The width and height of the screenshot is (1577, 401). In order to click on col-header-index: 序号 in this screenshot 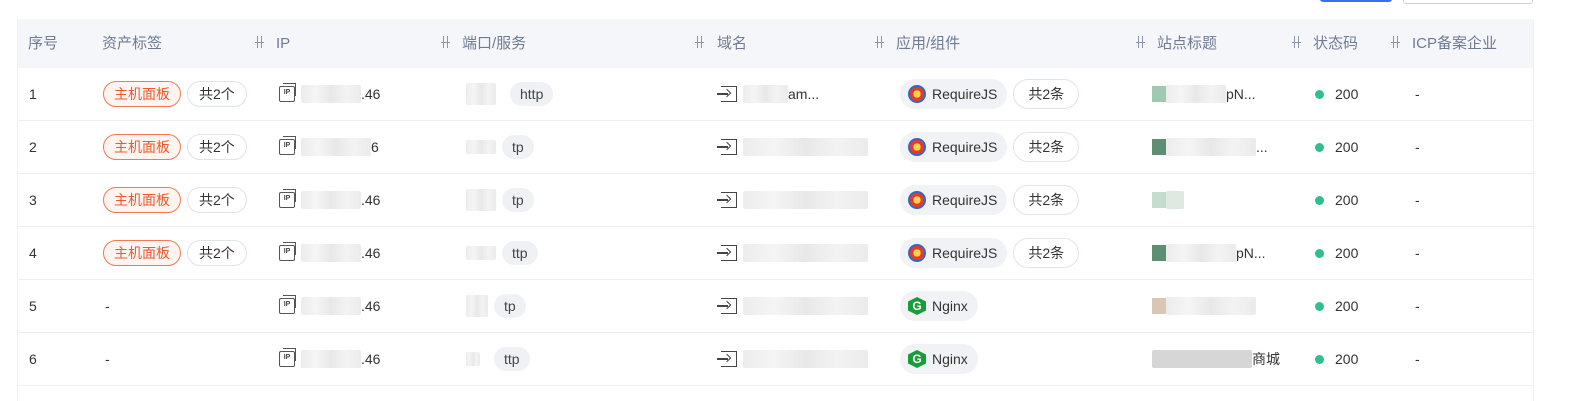, I will do `click(43, 43)`.